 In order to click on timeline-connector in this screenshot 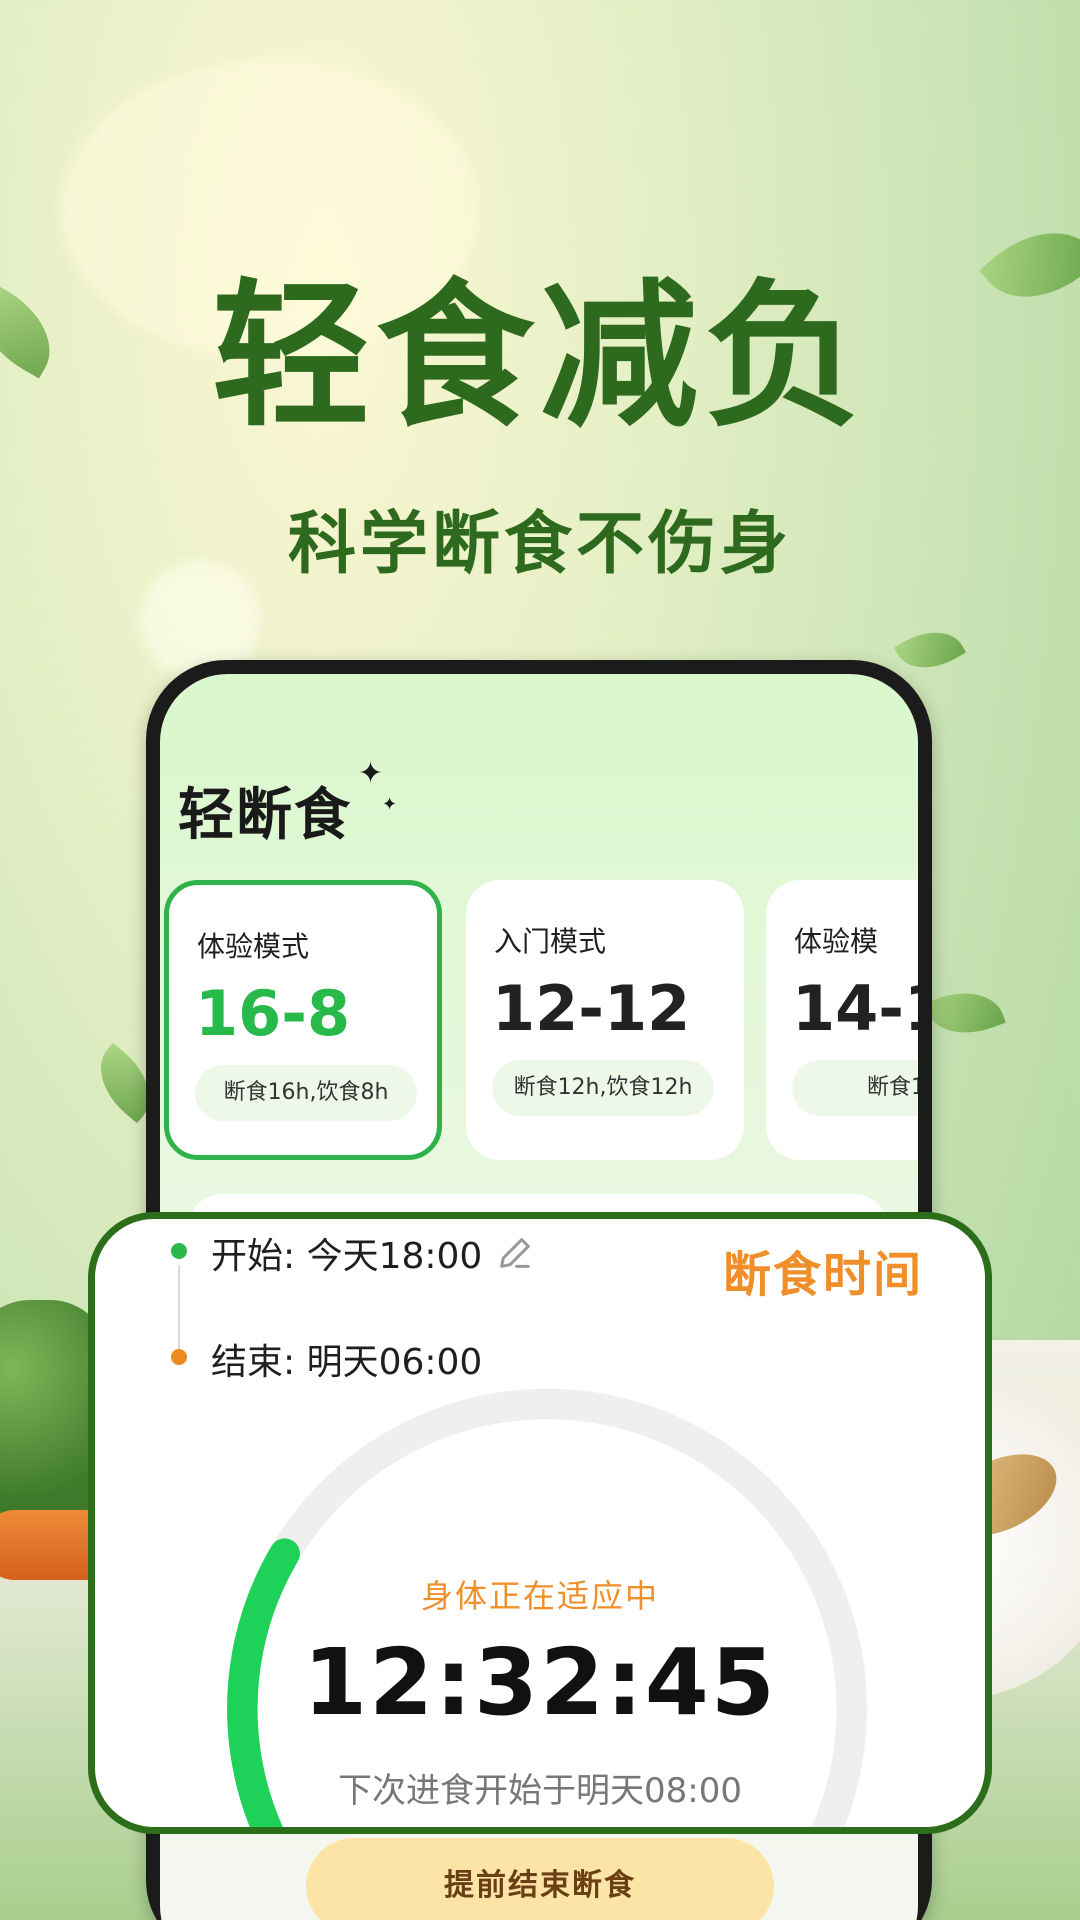, I will do `click(179, 1308)`.